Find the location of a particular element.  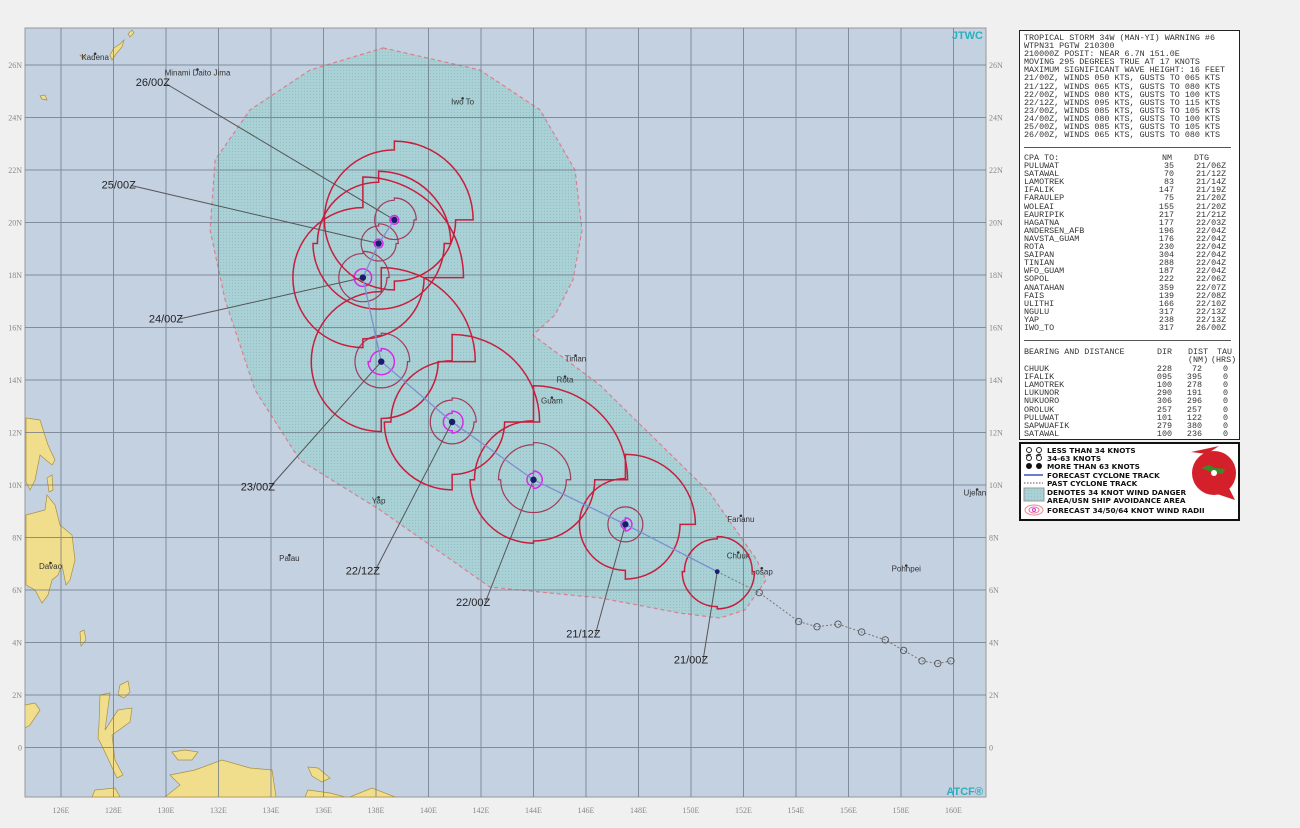

place-label-ujelang: Ujelang is located at coordinates (977, 493).